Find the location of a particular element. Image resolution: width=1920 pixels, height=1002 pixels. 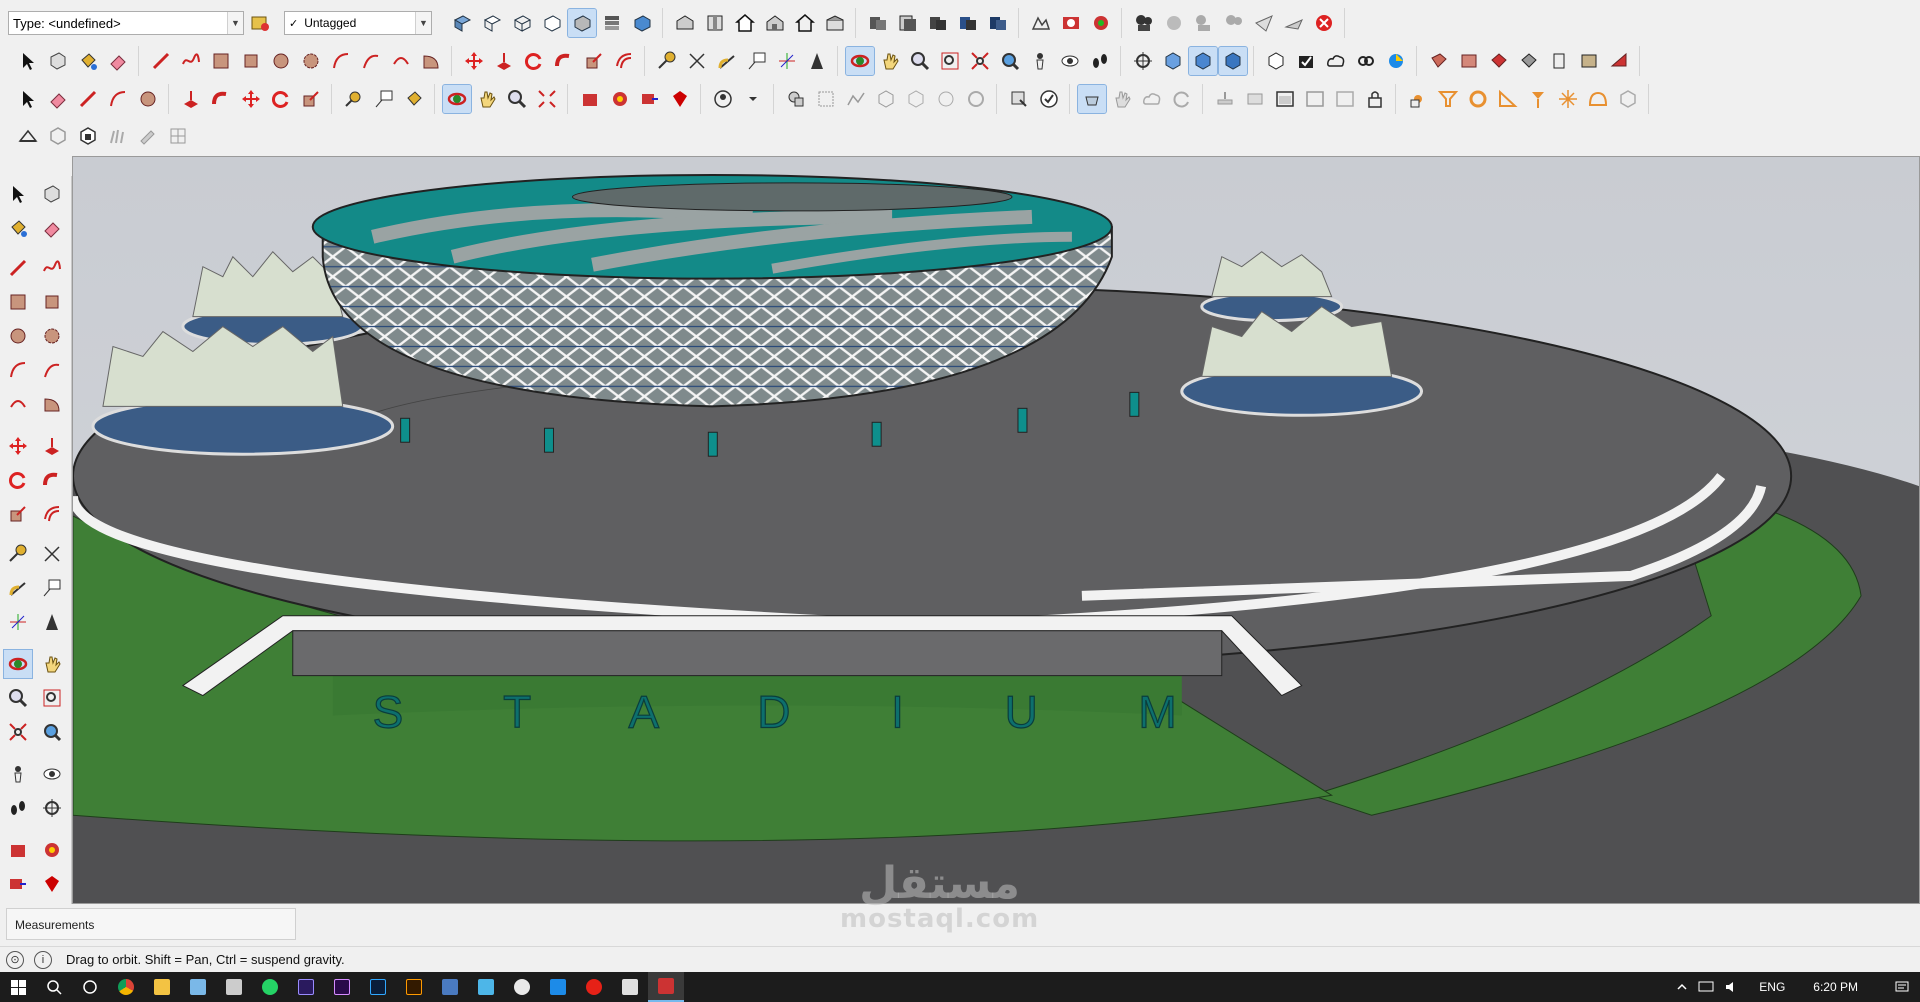

paint-2-icon is located at coordinates (414, 99).